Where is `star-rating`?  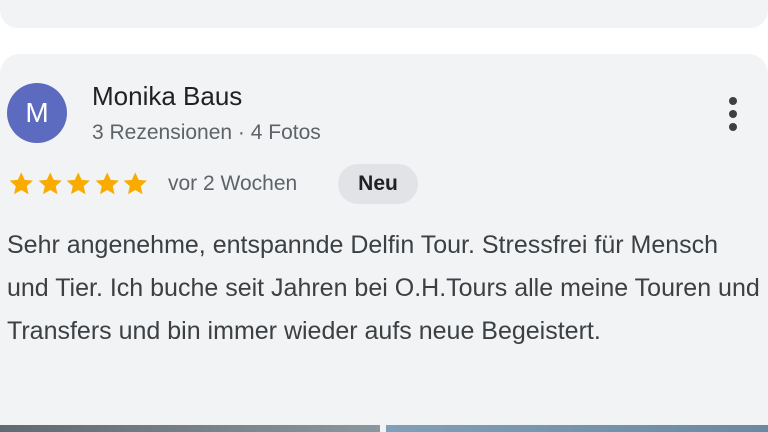
star-rating is located at coordinates (78, 184).